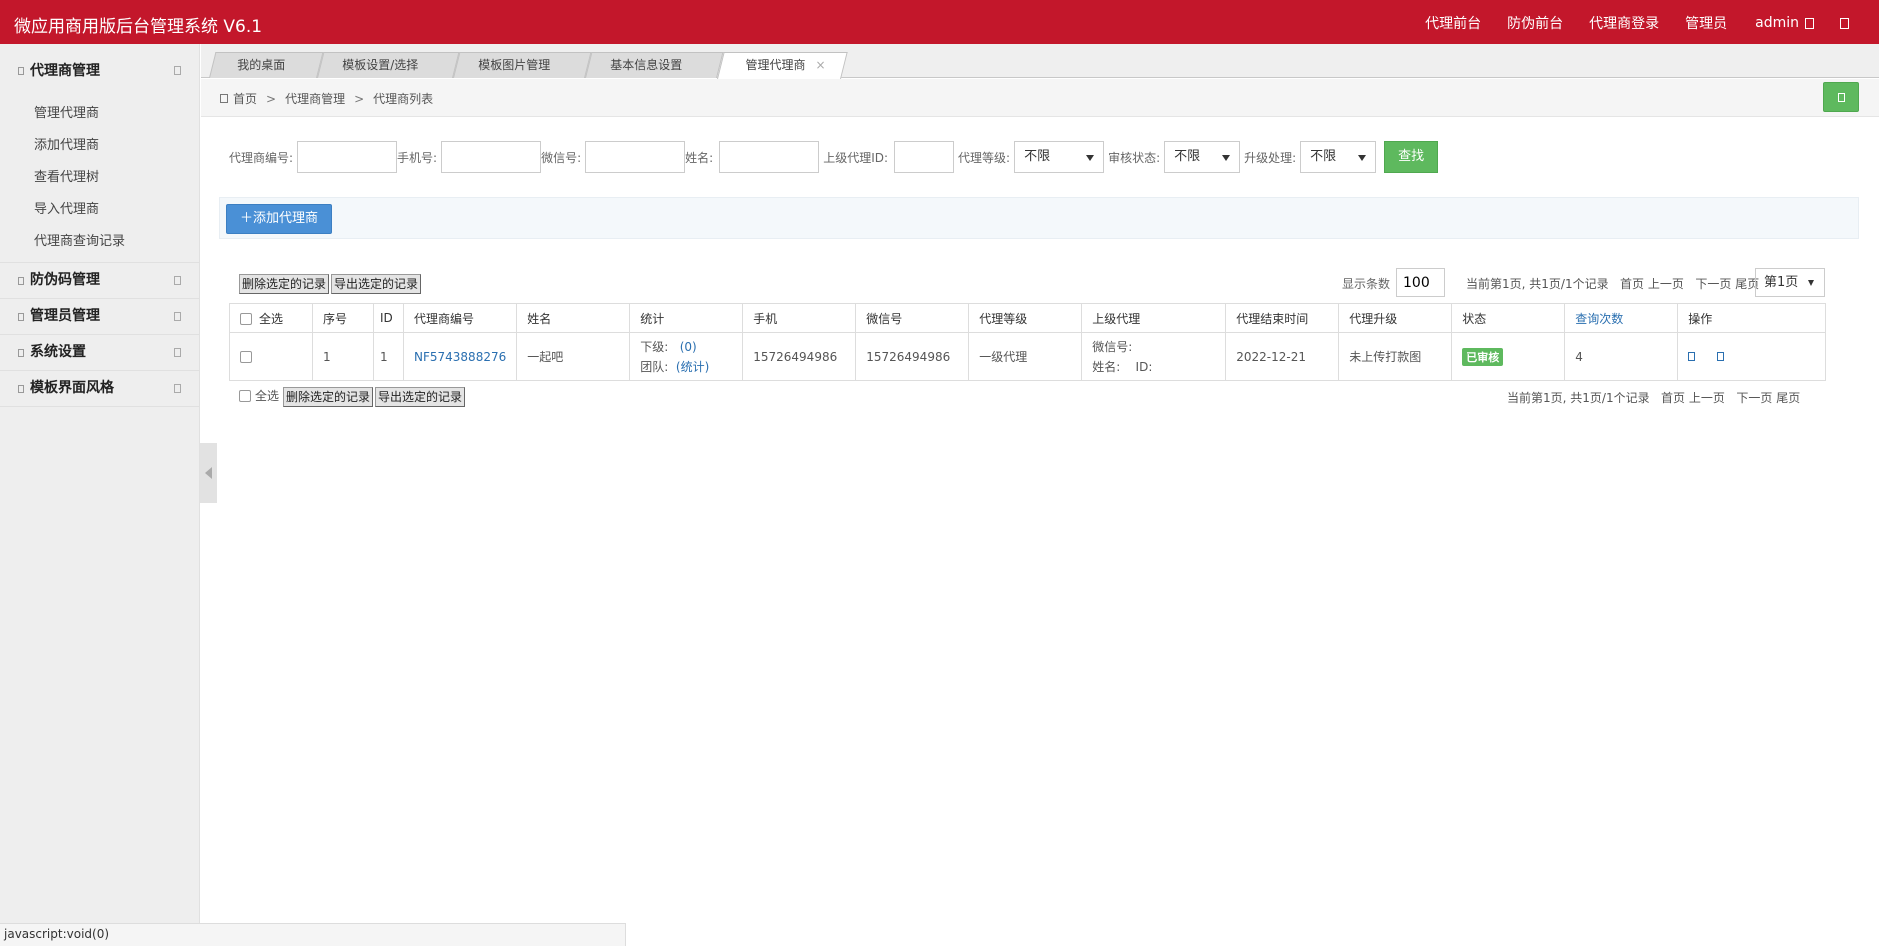  What do you see at coordinates (315, 98) in the screenshot?
I see `breadcrumb-agent-management: 代理商管理` at bounding box center [315, 98].